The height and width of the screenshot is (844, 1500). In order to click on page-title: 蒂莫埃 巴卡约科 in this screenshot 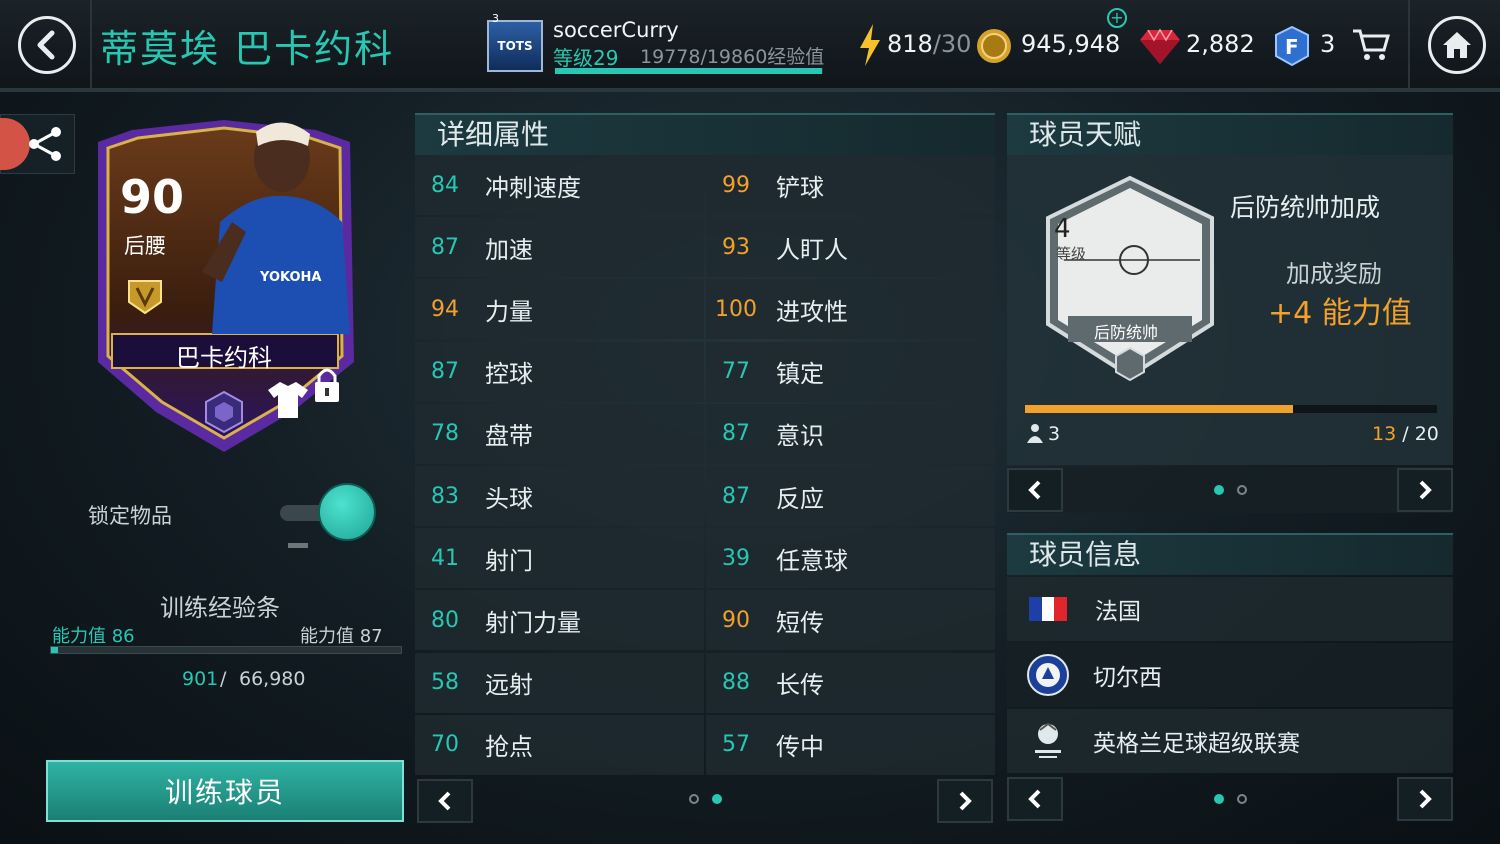, I will do `click(247, 49)`.